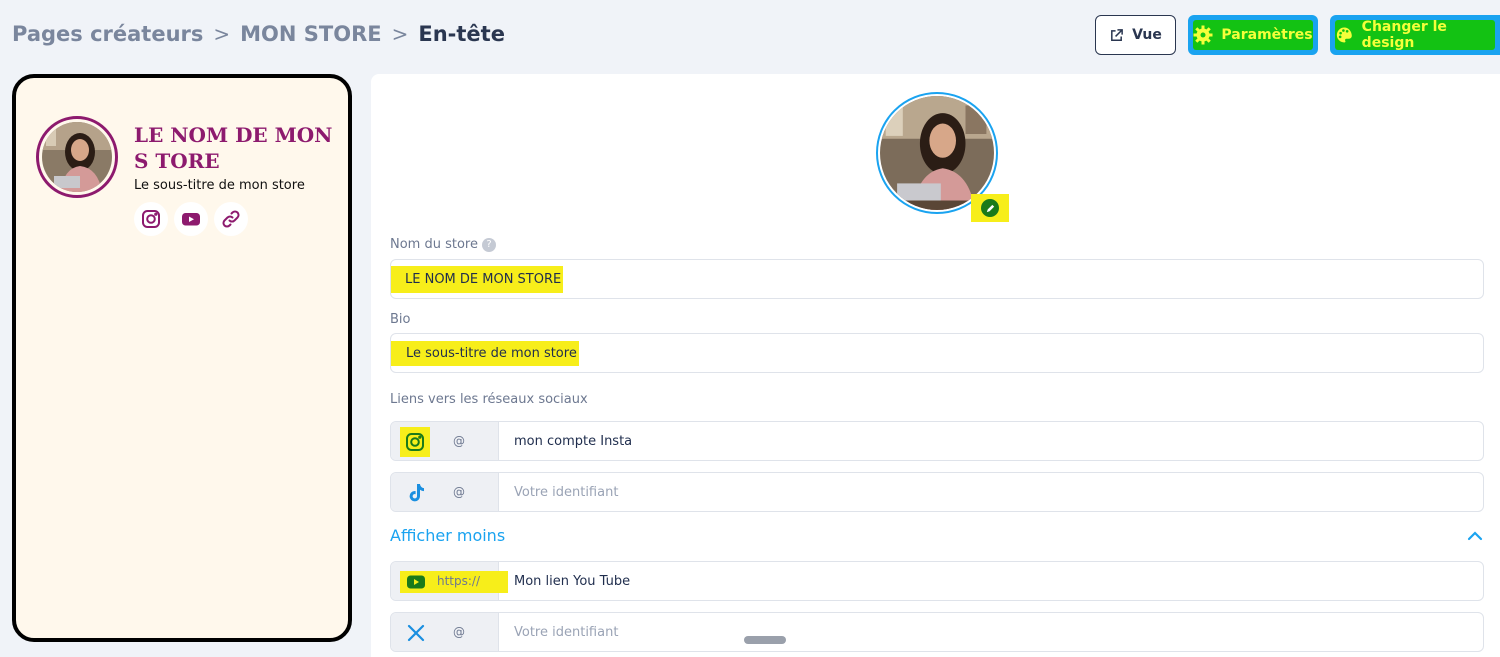 Image resolution: width=1500 pixels, height=657 pixels. What do you see at coordinates (416, 493) in the screenshot?
I see `tiktok-icon` at bounding box center [416, 493].